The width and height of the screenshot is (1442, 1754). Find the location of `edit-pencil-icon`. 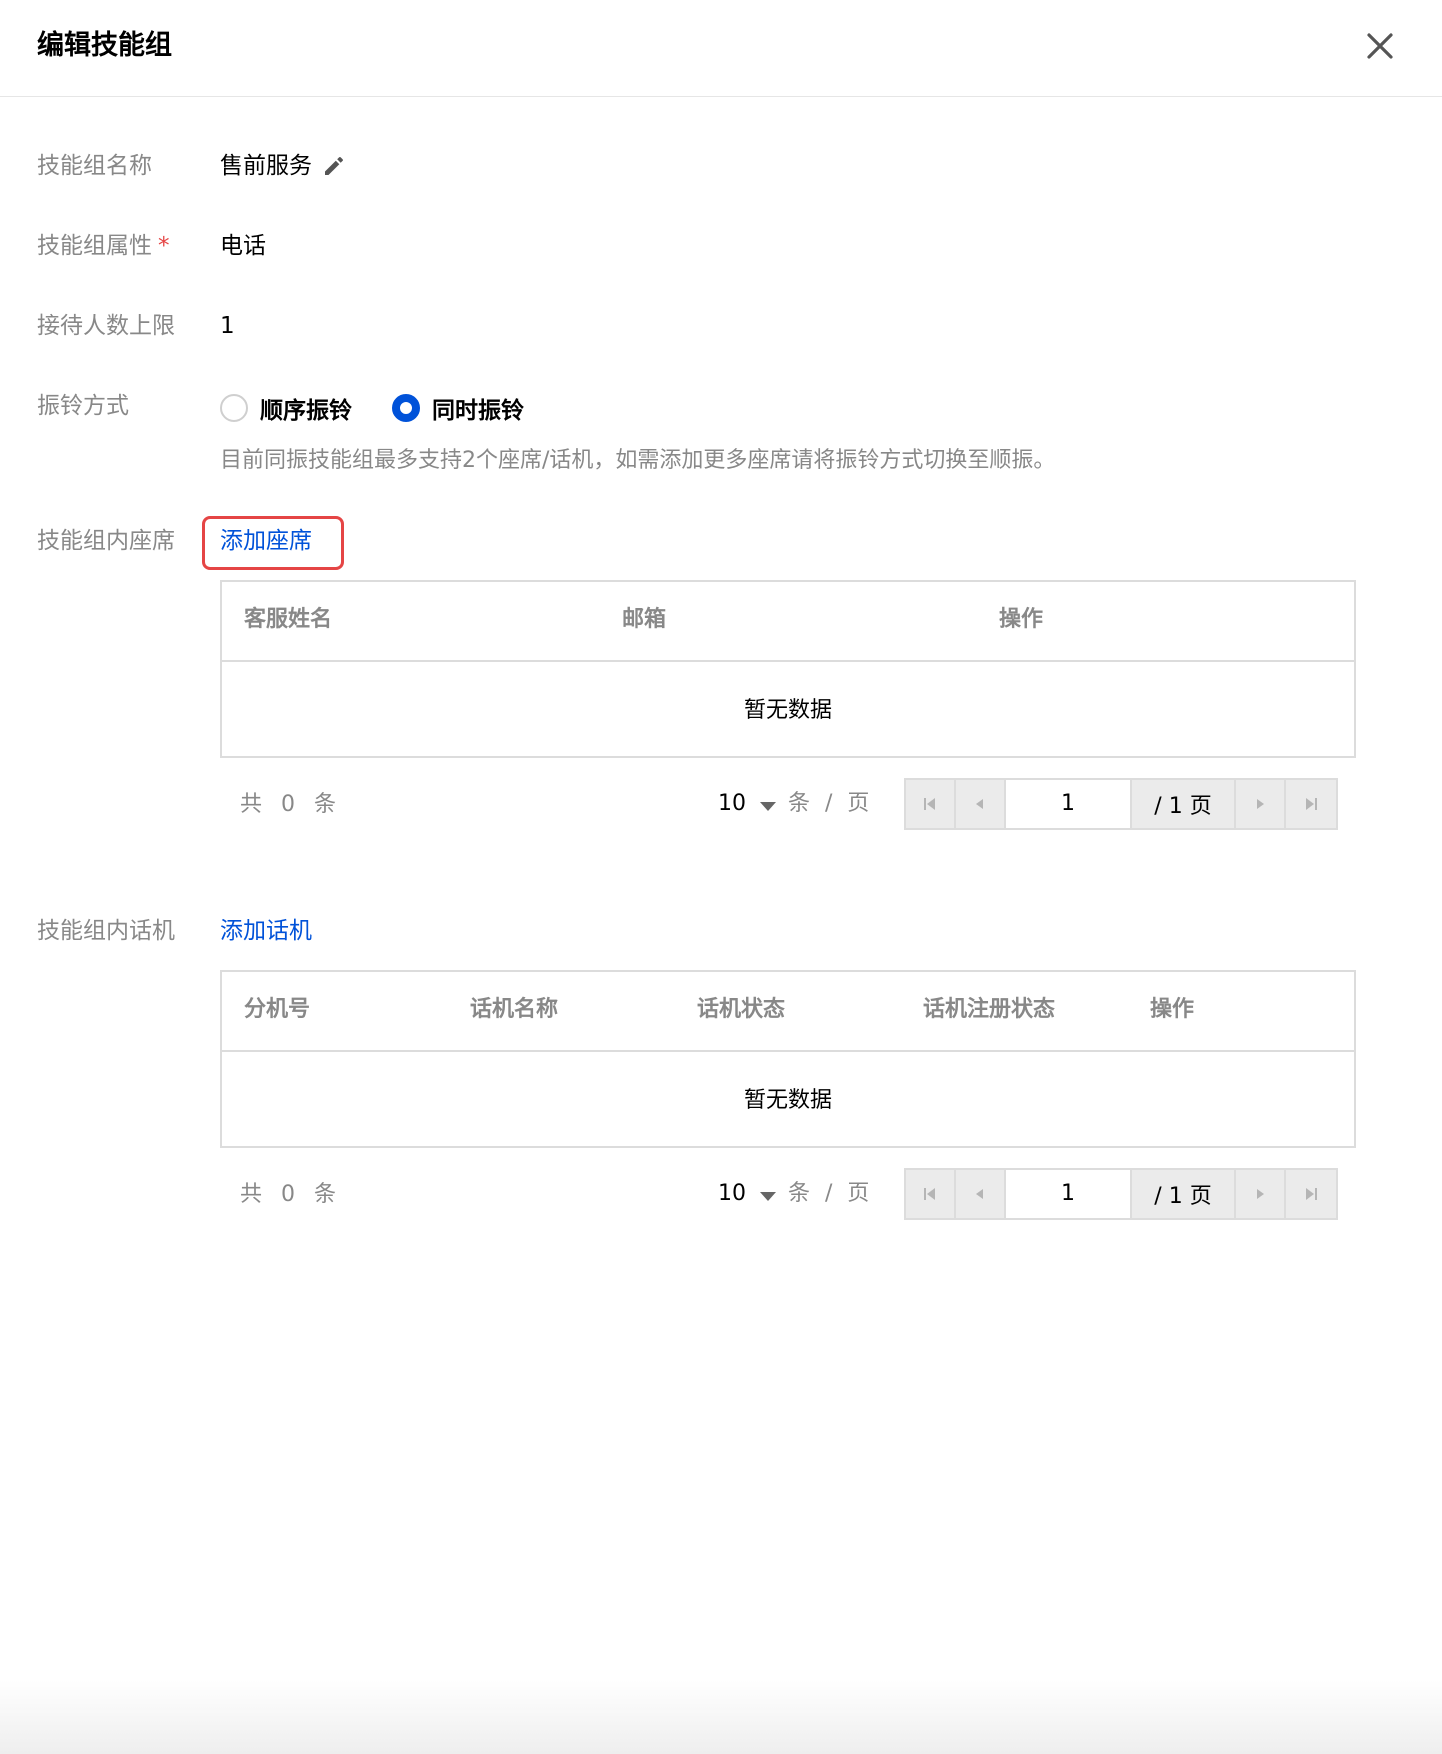

edit-pencil-icon is located at coordinates (334, 166).